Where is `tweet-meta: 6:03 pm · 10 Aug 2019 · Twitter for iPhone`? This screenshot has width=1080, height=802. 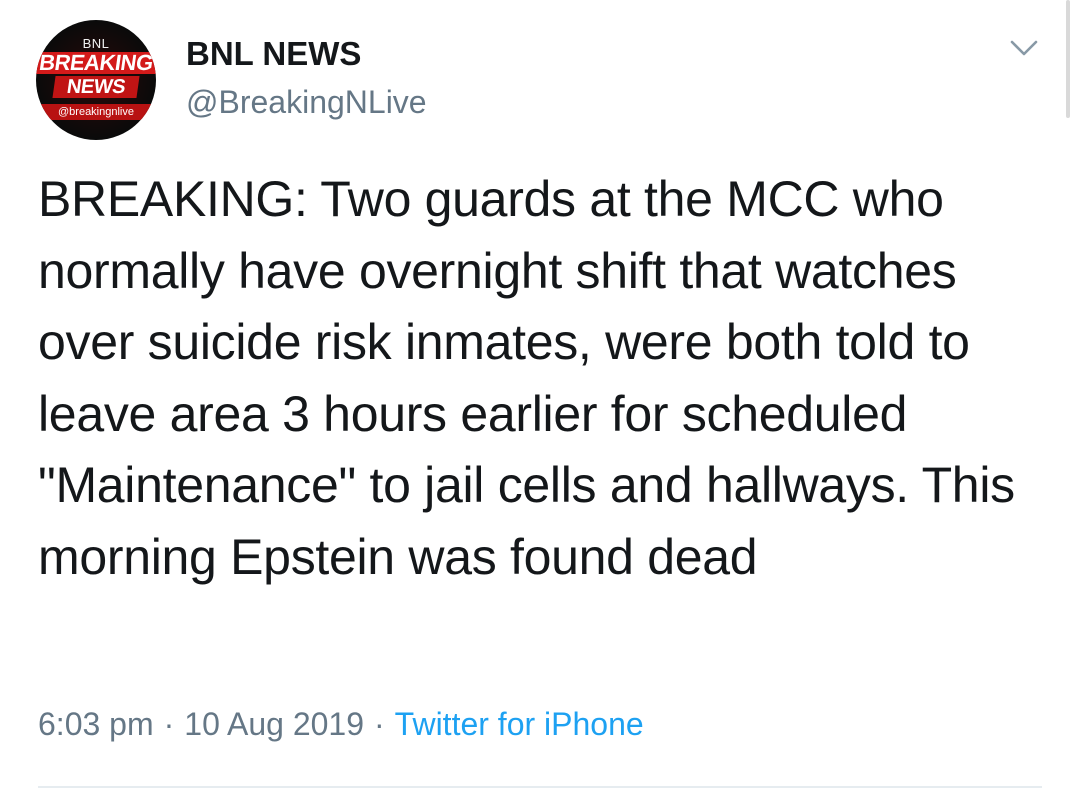 tweet-meta: 6:03 pm · 10 Aug 2019 · Twitter for iPhone is located at coordinates (341, 724).